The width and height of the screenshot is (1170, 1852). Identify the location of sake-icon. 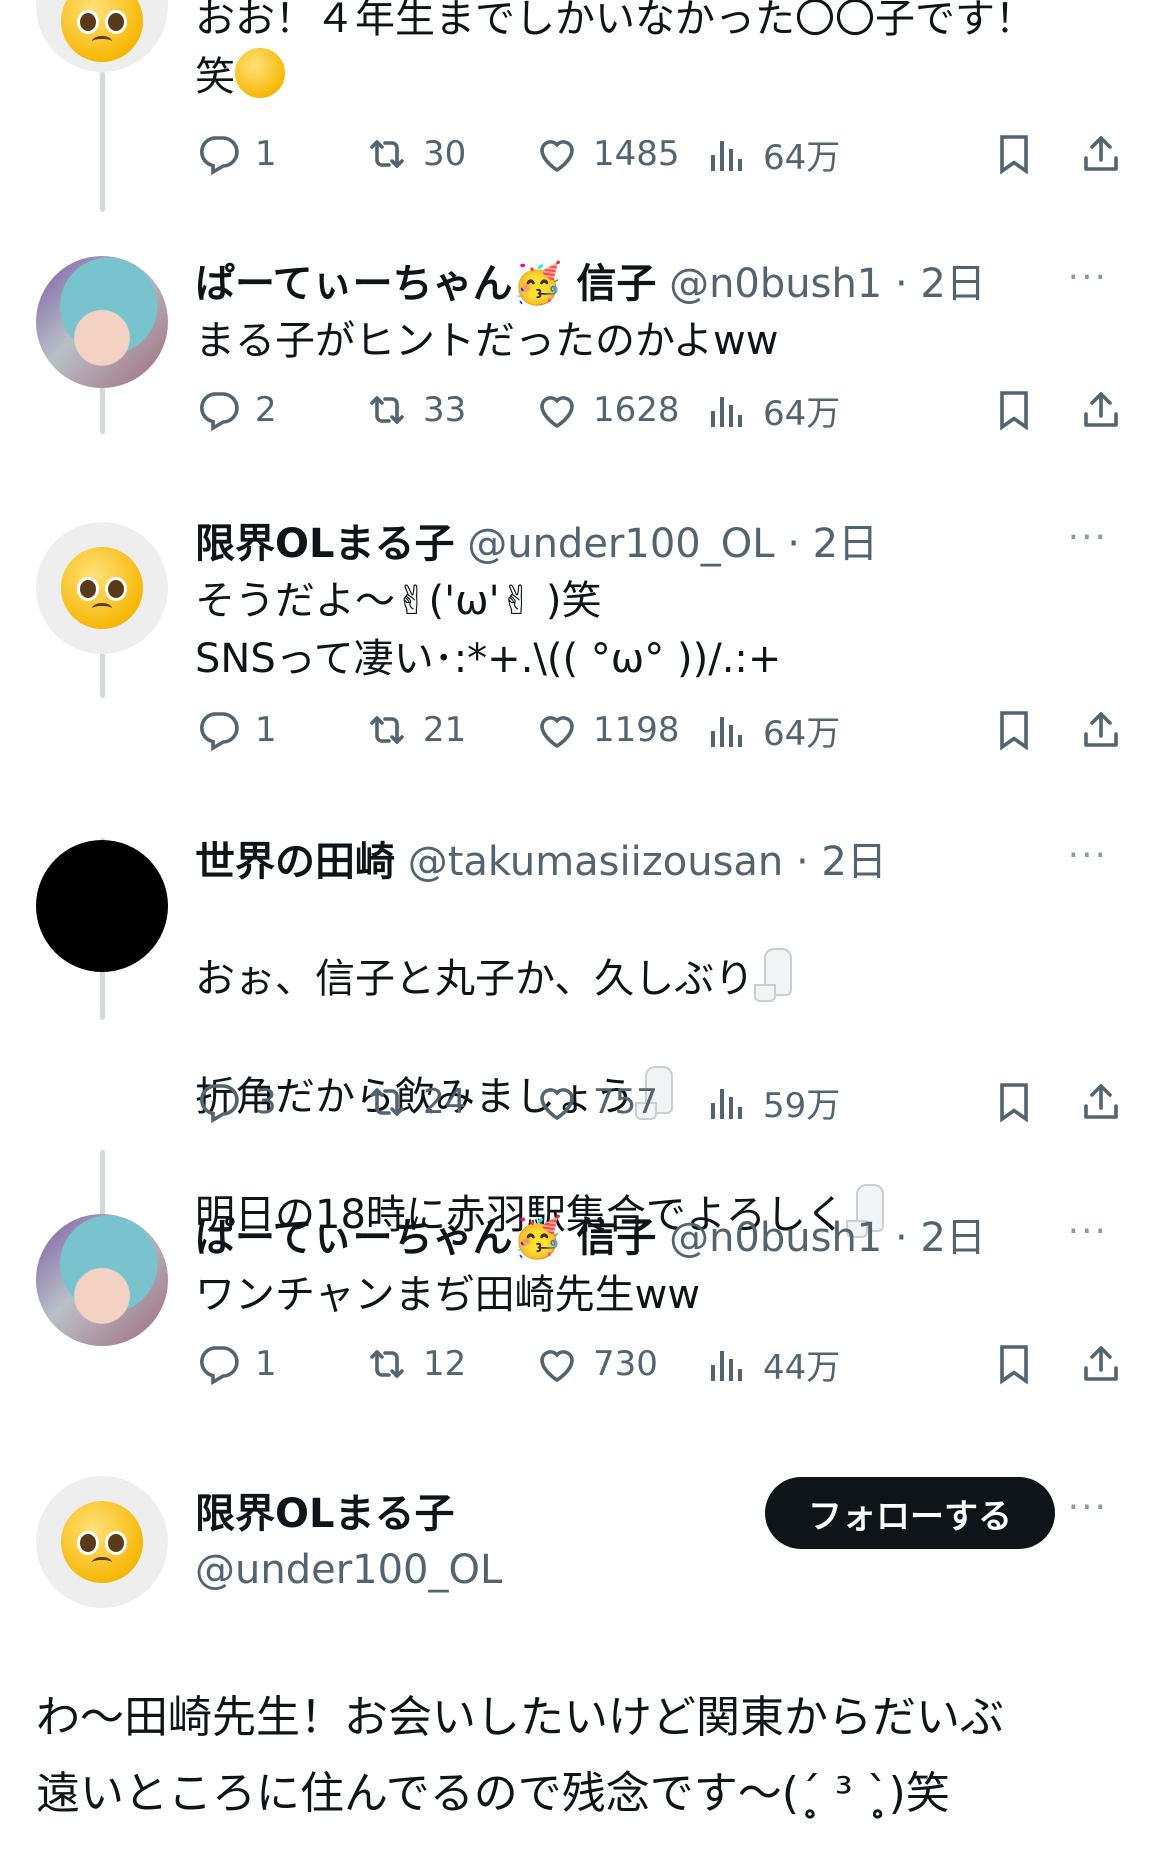
(774, 975).